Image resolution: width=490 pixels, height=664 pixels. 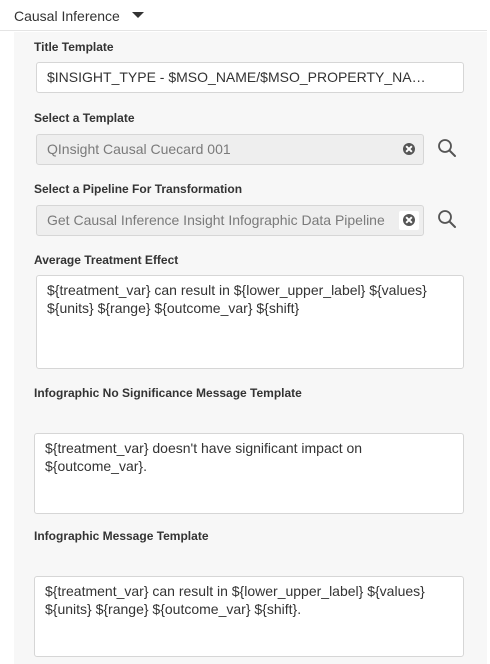 I want to click on message-template-label: Infographic Message Template, so click(x=121, y=536).